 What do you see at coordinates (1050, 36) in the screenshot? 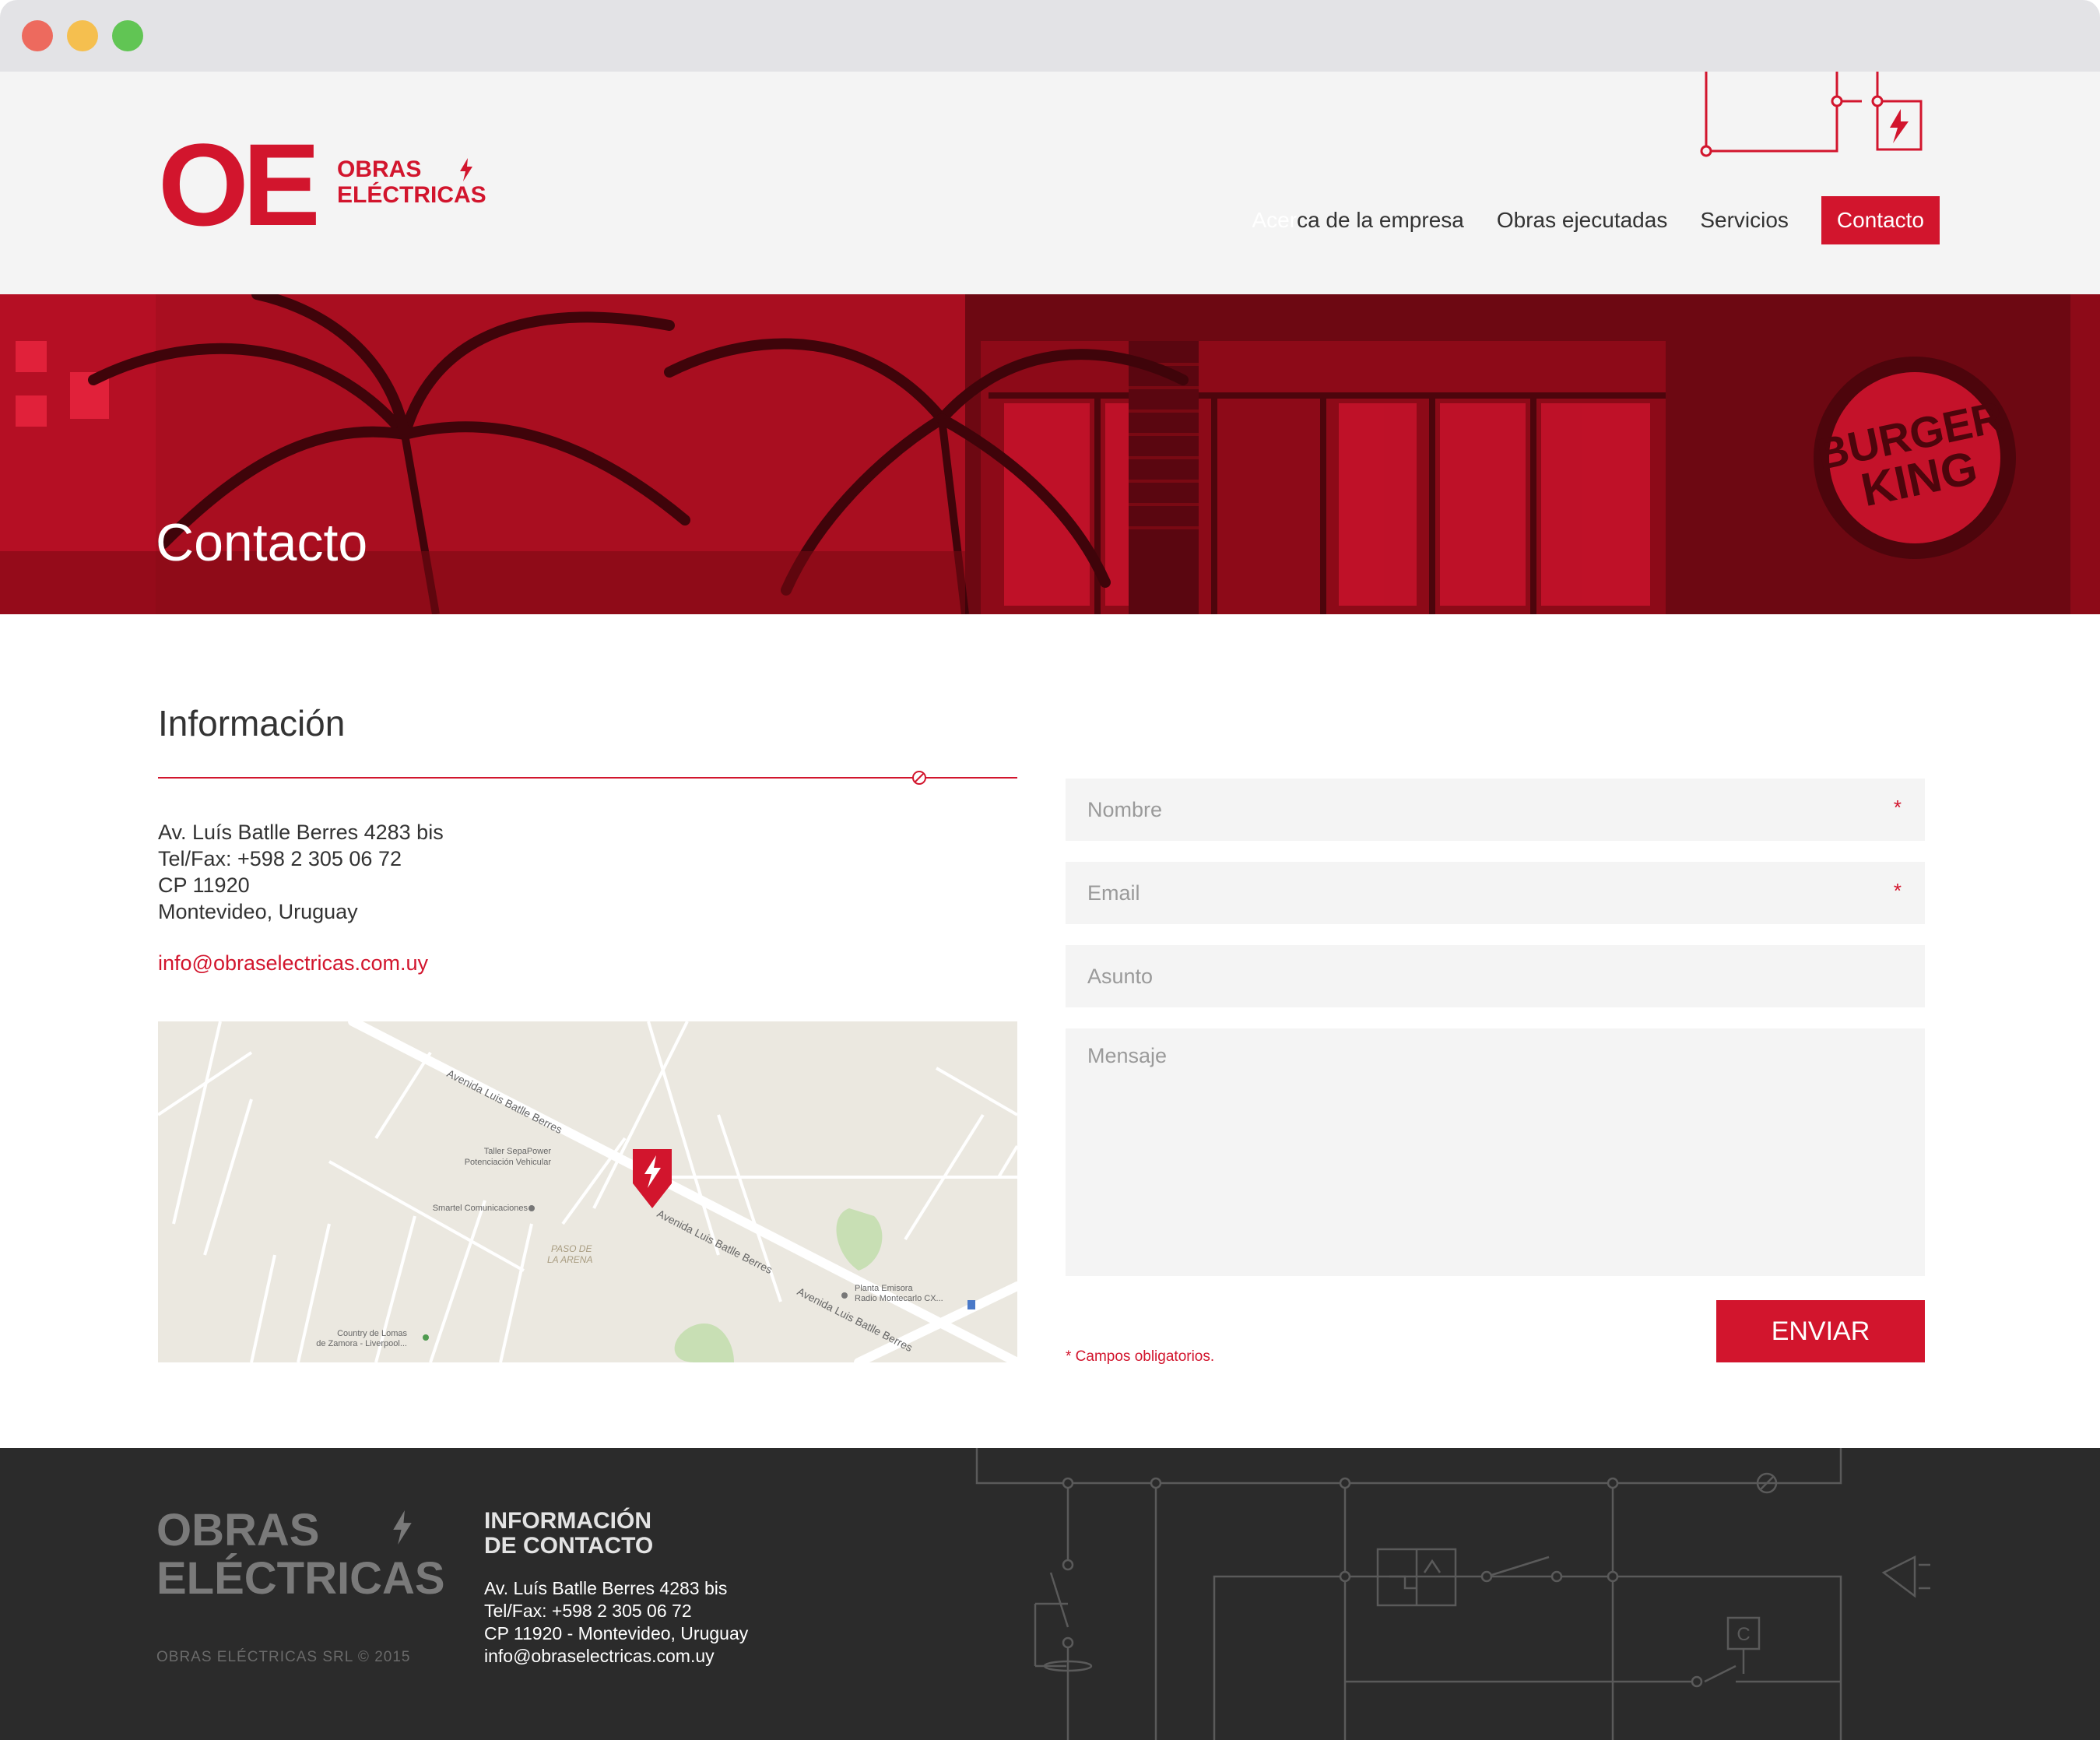
I see `window-titlebar` at bounding box center [1050, 36].